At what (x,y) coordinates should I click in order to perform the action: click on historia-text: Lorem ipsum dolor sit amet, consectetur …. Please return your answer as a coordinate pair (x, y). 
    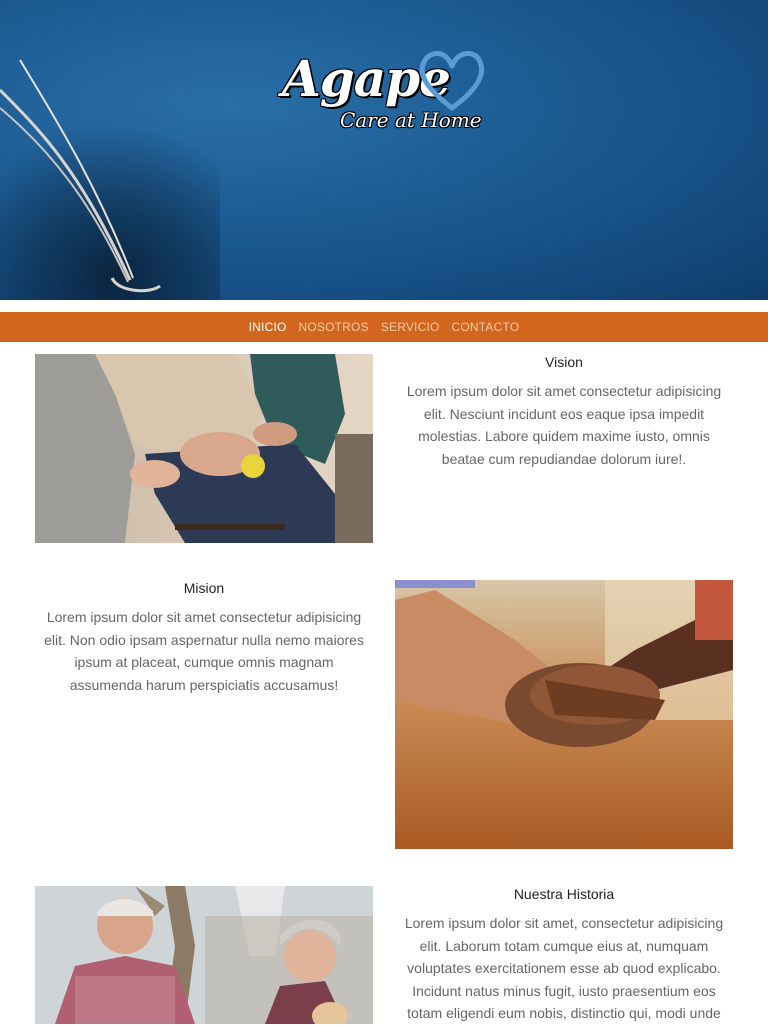
    Looking at the image, I should click on (564, 968).